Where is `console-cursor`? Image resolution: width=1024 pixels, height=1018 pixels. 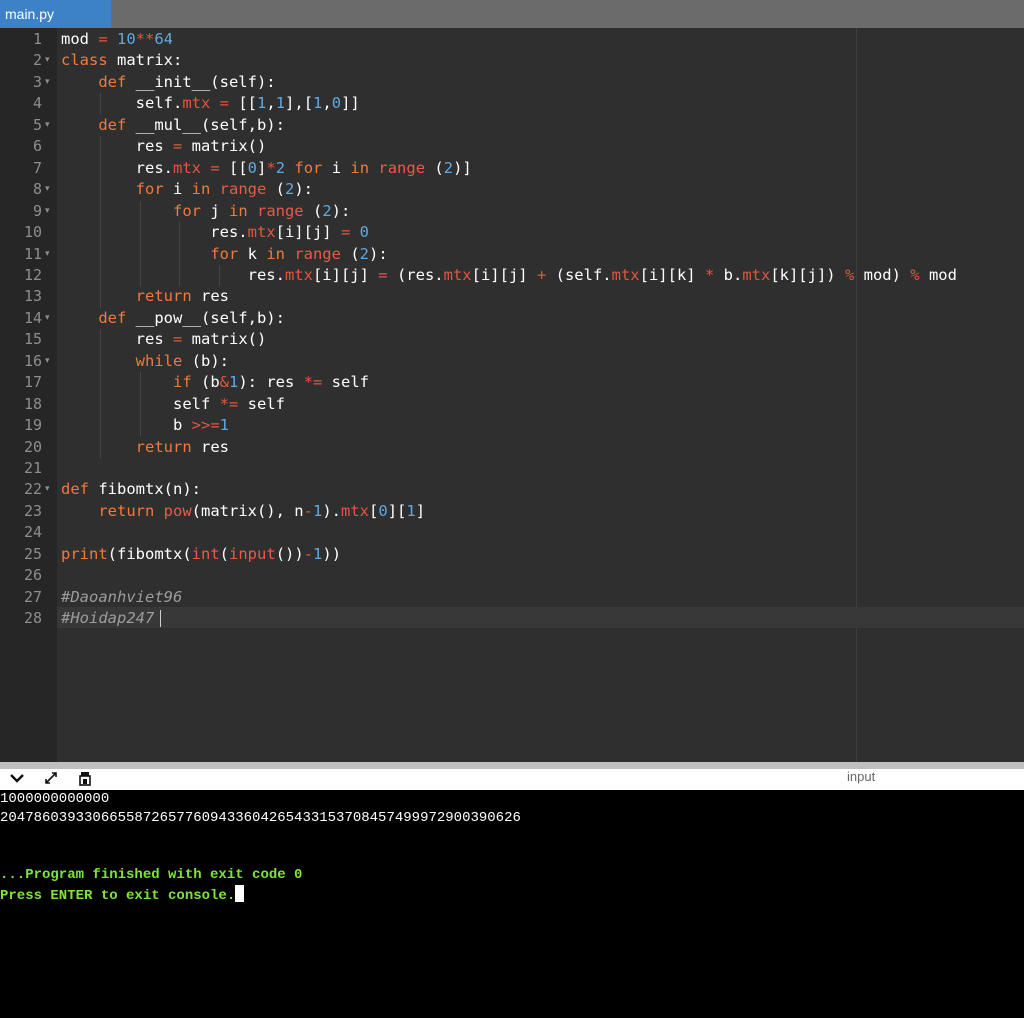
console-cursor is located at coordinates (240, 893).